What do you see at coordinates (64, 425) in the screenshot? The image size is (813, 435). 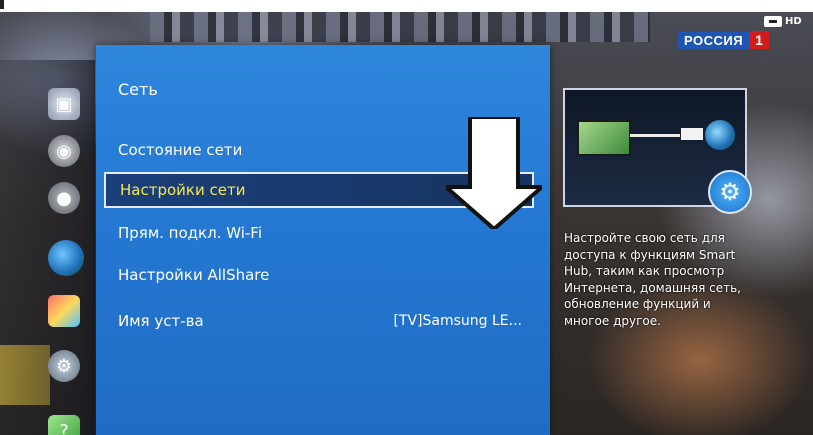 I see `support-icon: ?` at bounding box center [64, 425].